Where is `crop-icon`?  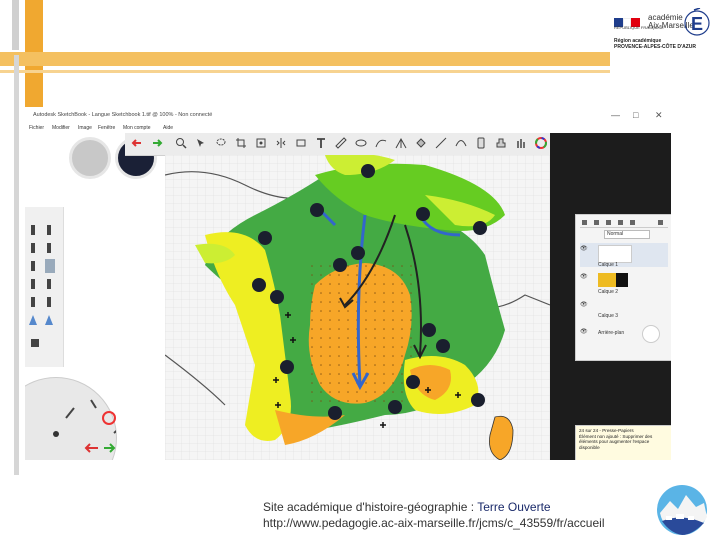
crop-icon is located at coordinates (241, 143).